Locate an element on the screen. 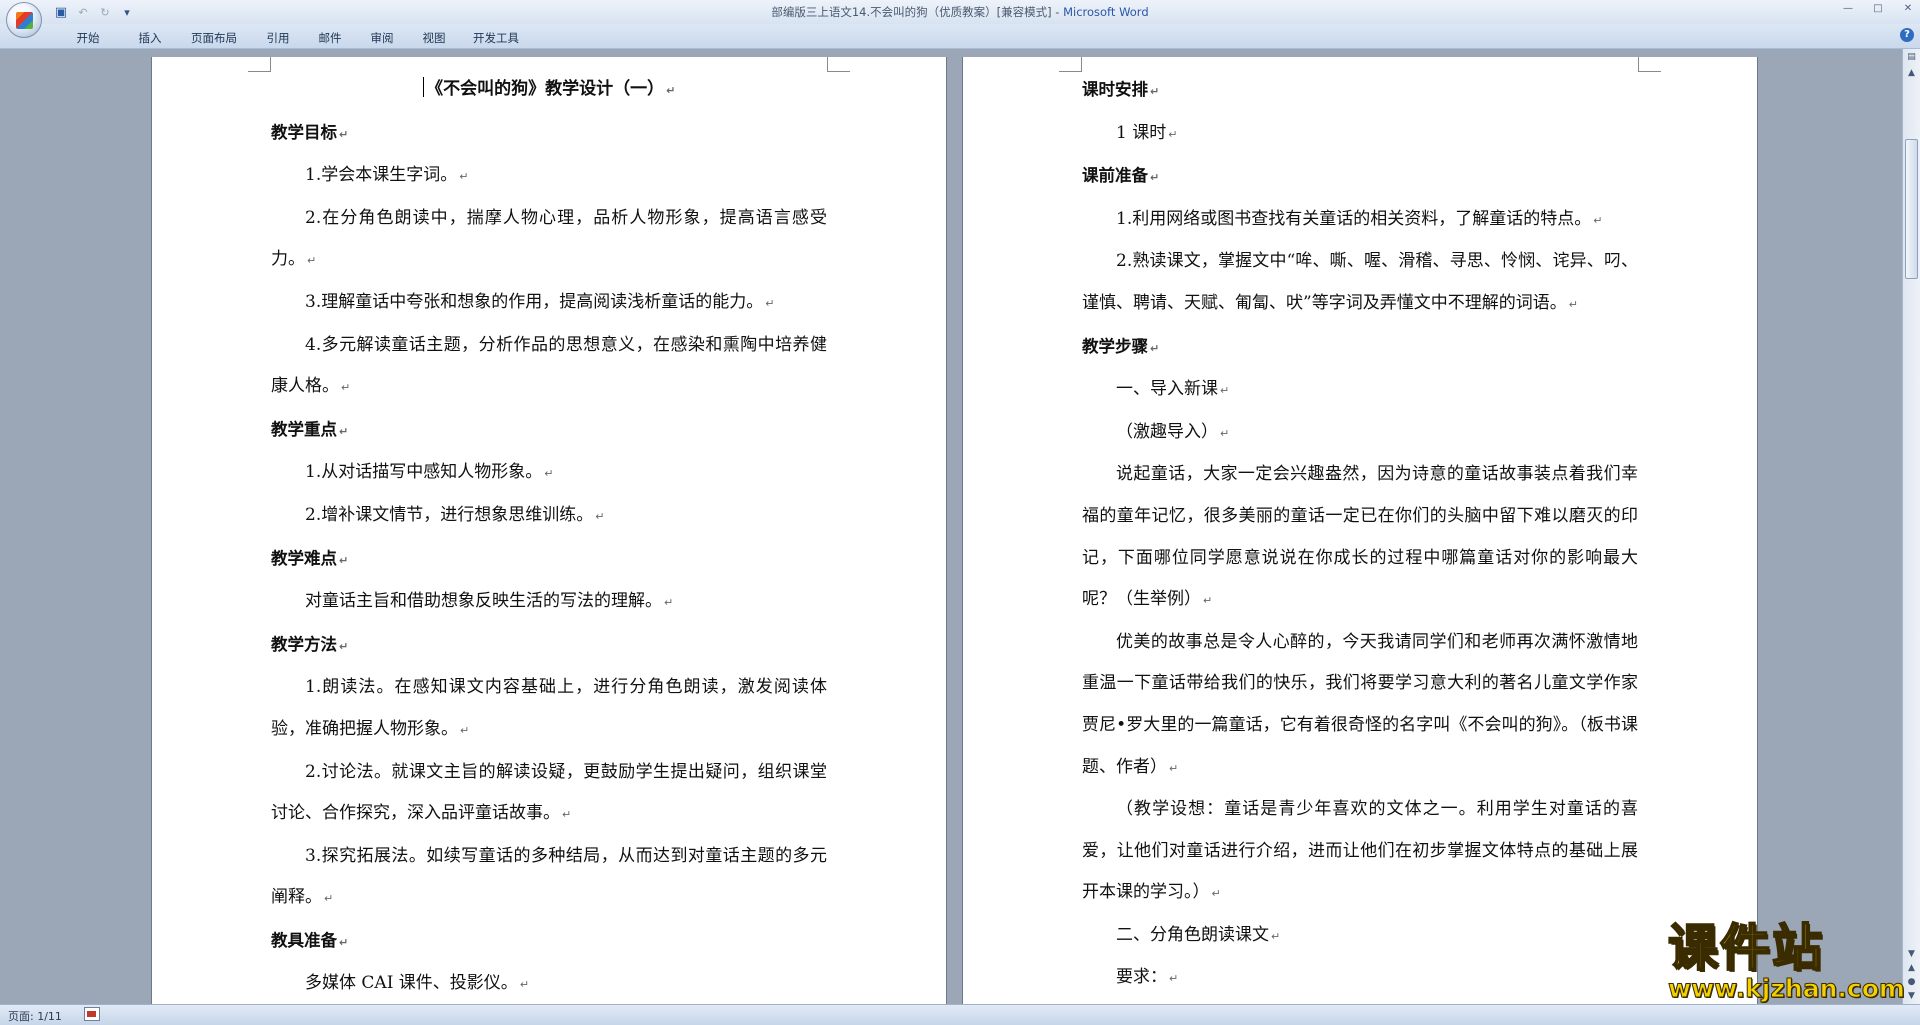 The image size is (1920, 1025). paragraph: 多媒体 CAI 课件、投影仪。 ↵ is located at coordinates (549, 984).